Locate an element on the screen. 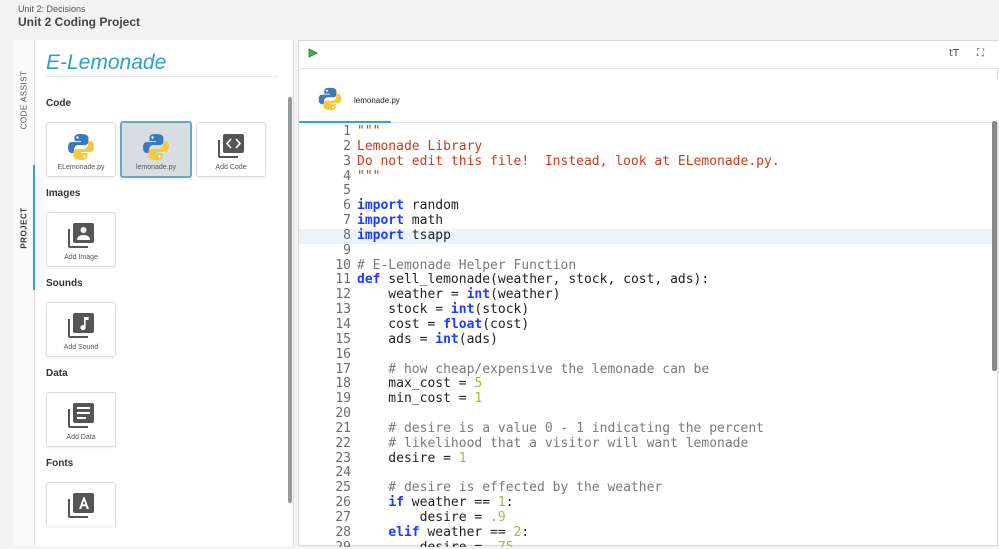 Image resolution: width=999 pixels, height=549 pixels. sounds-section-label: Sounds is located at coordinates (64, 283).